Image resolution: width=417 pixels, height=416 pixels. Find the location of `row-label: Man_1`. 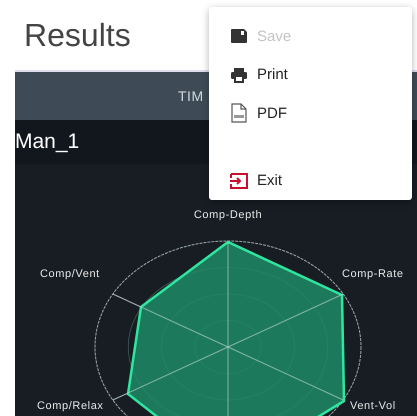

row-label: Man_1 is located at coordinates (47, 142).